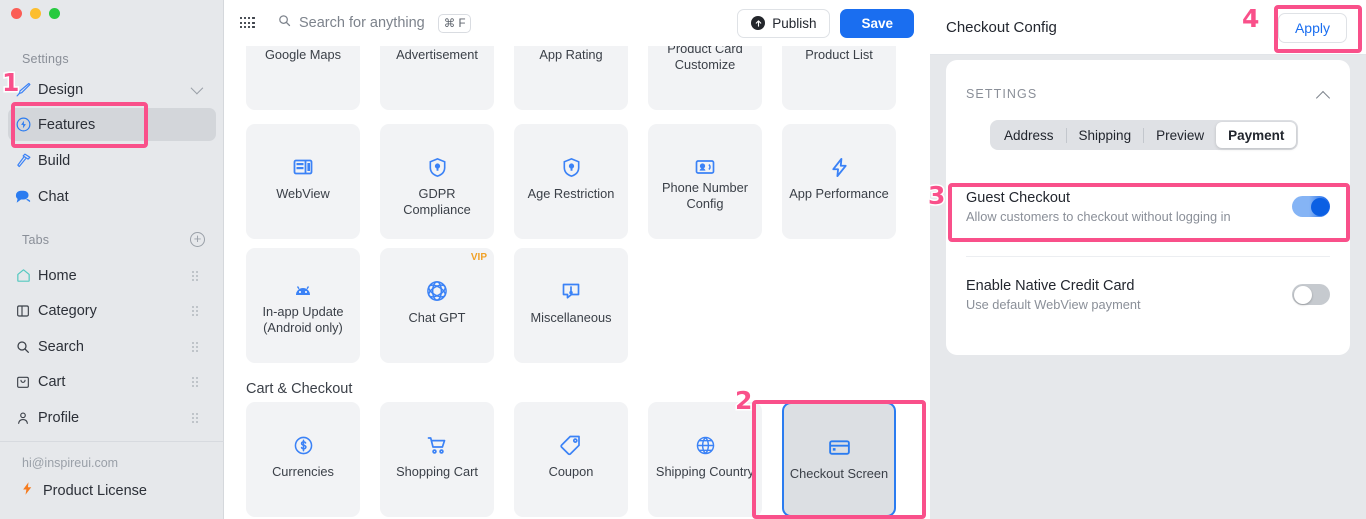  What do you see at coordinates (112, 275) in the screenshot?
I see `sidebar-item-home: Home` at bounding box center [112, 275].